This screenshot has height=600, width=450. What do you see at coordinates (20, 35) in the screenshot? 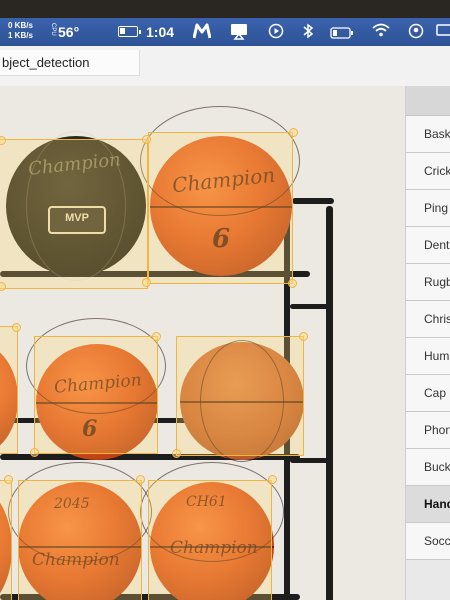
I see `network-download: 1 KB/s` at bounding box center [20, 35].